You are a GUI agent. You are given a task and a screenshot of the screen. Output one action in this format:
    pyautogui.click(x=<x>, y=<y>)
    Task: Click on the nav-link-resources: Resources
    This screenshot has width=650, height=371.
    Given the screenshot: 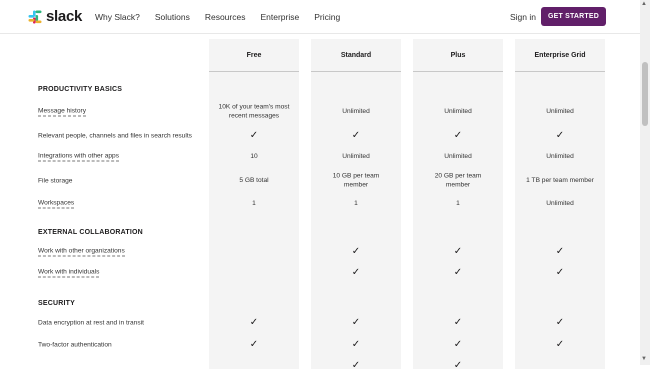 What is the action you would take?
    pyautogui.click(x=225, y=17)
    